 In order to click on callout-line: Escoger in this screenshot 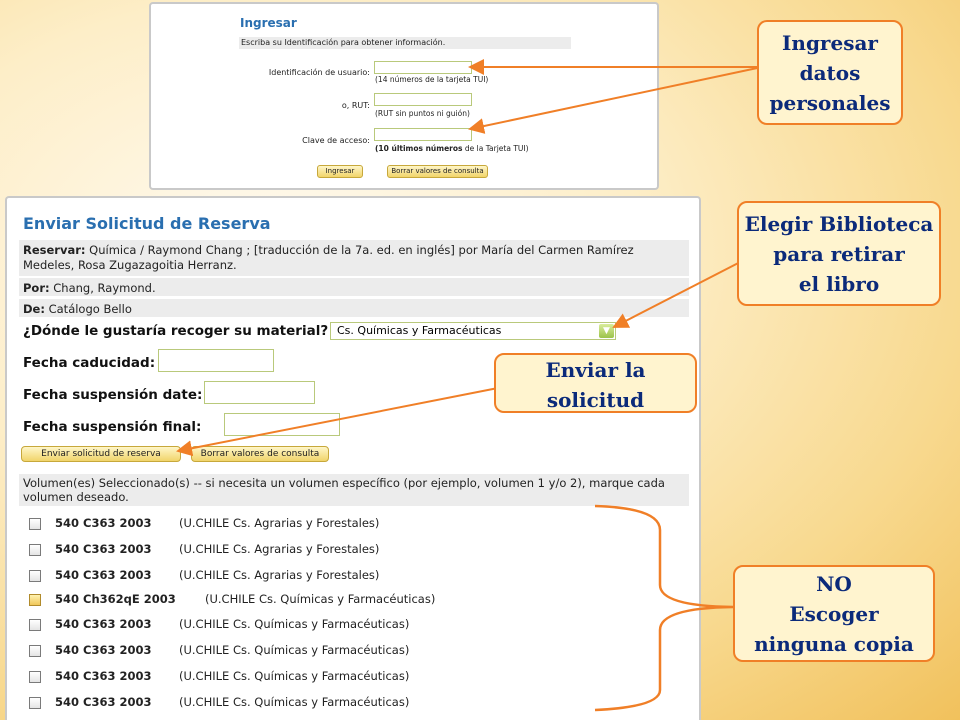, I will do `click(834, 614)`.